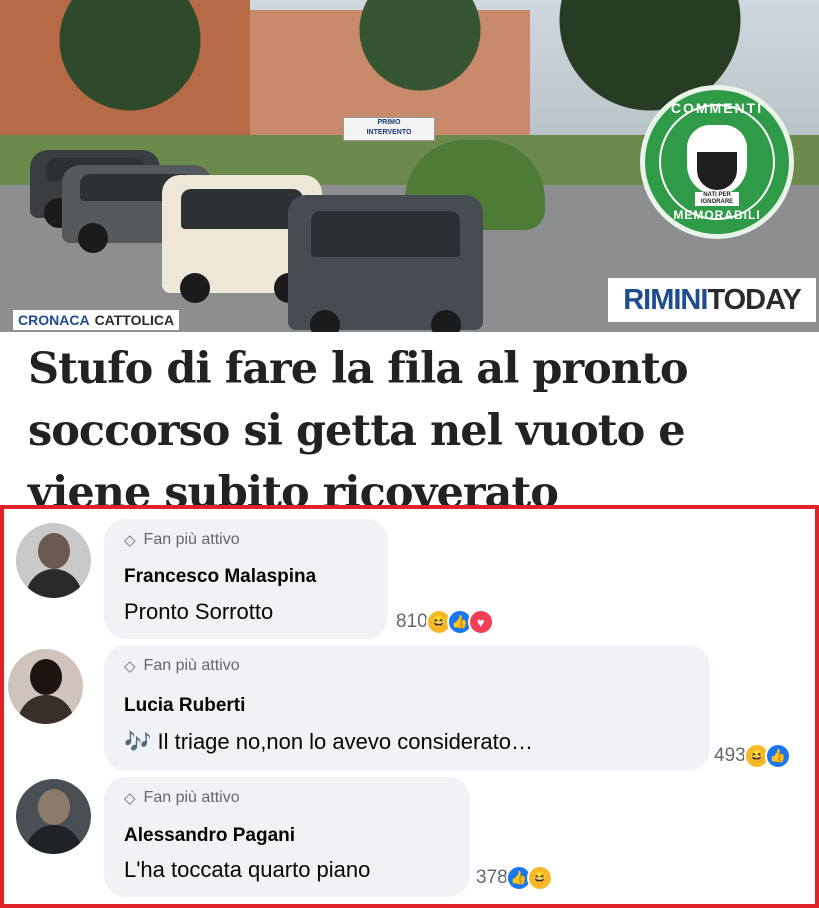 This screenshot has width=819, height=908. What do you see at coordinates (717, 162) in the screenshot?
I see `commenti-memorabili-logo: COMMENTI NATI PER IGNORARE MEMORABILI` at bounding box center [717, 162].